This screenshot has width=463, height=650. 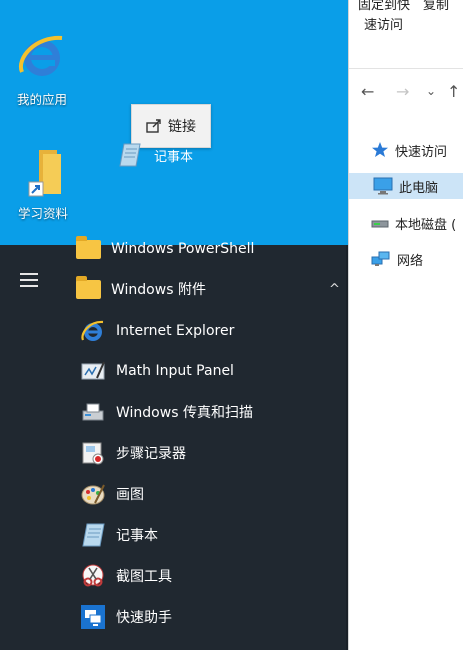 I want to click on tree-item-label: 快速访问, so click(x=421, y=152).